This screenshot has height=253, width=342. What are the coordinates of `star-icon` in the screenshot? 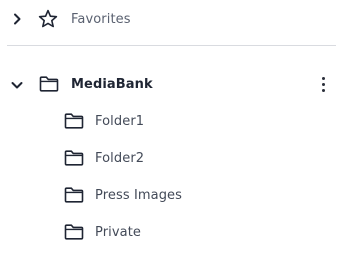 It's located at (48, 19).